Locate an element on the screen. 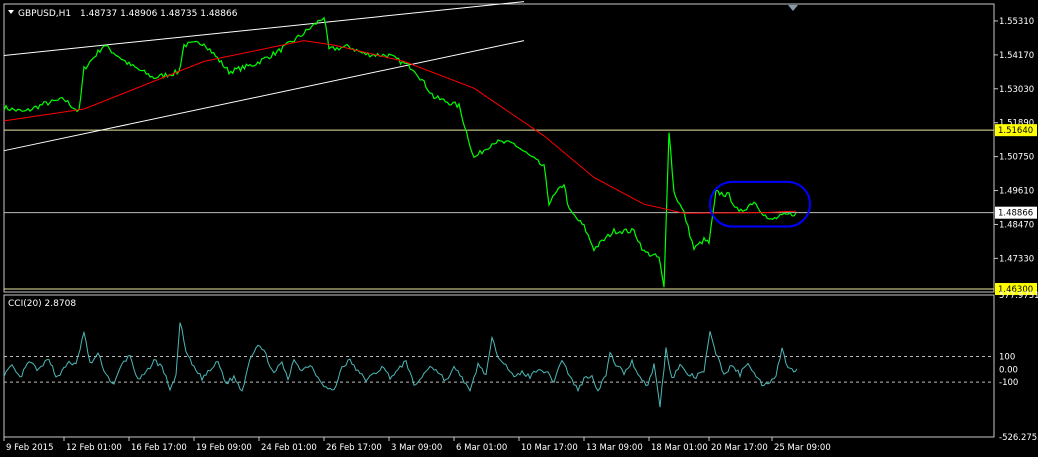 This screenshot has width=1038, height=457. time-tick-label: 18 Mar 01:00 is located at coordinates (679, 448).